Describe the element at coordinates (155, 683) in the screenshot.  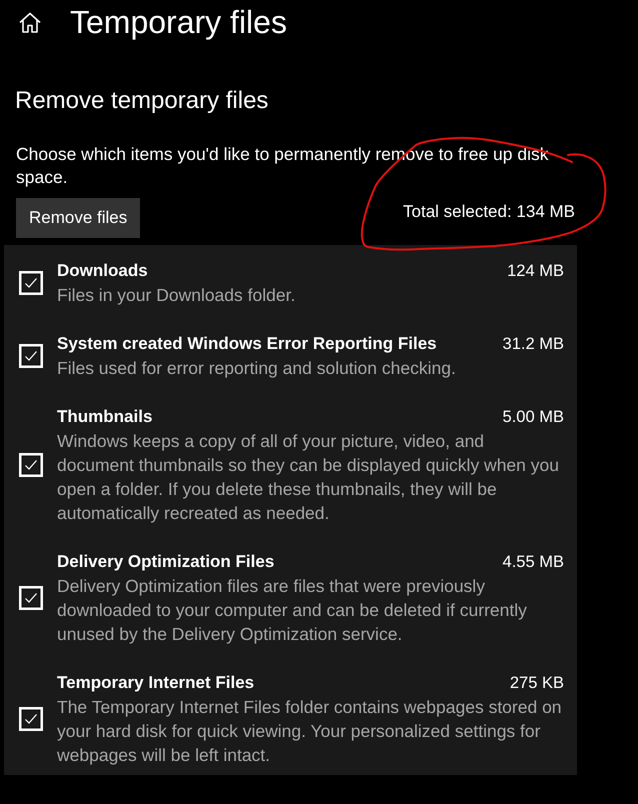
I see `item-name: Temporary Internet Files` at that location.